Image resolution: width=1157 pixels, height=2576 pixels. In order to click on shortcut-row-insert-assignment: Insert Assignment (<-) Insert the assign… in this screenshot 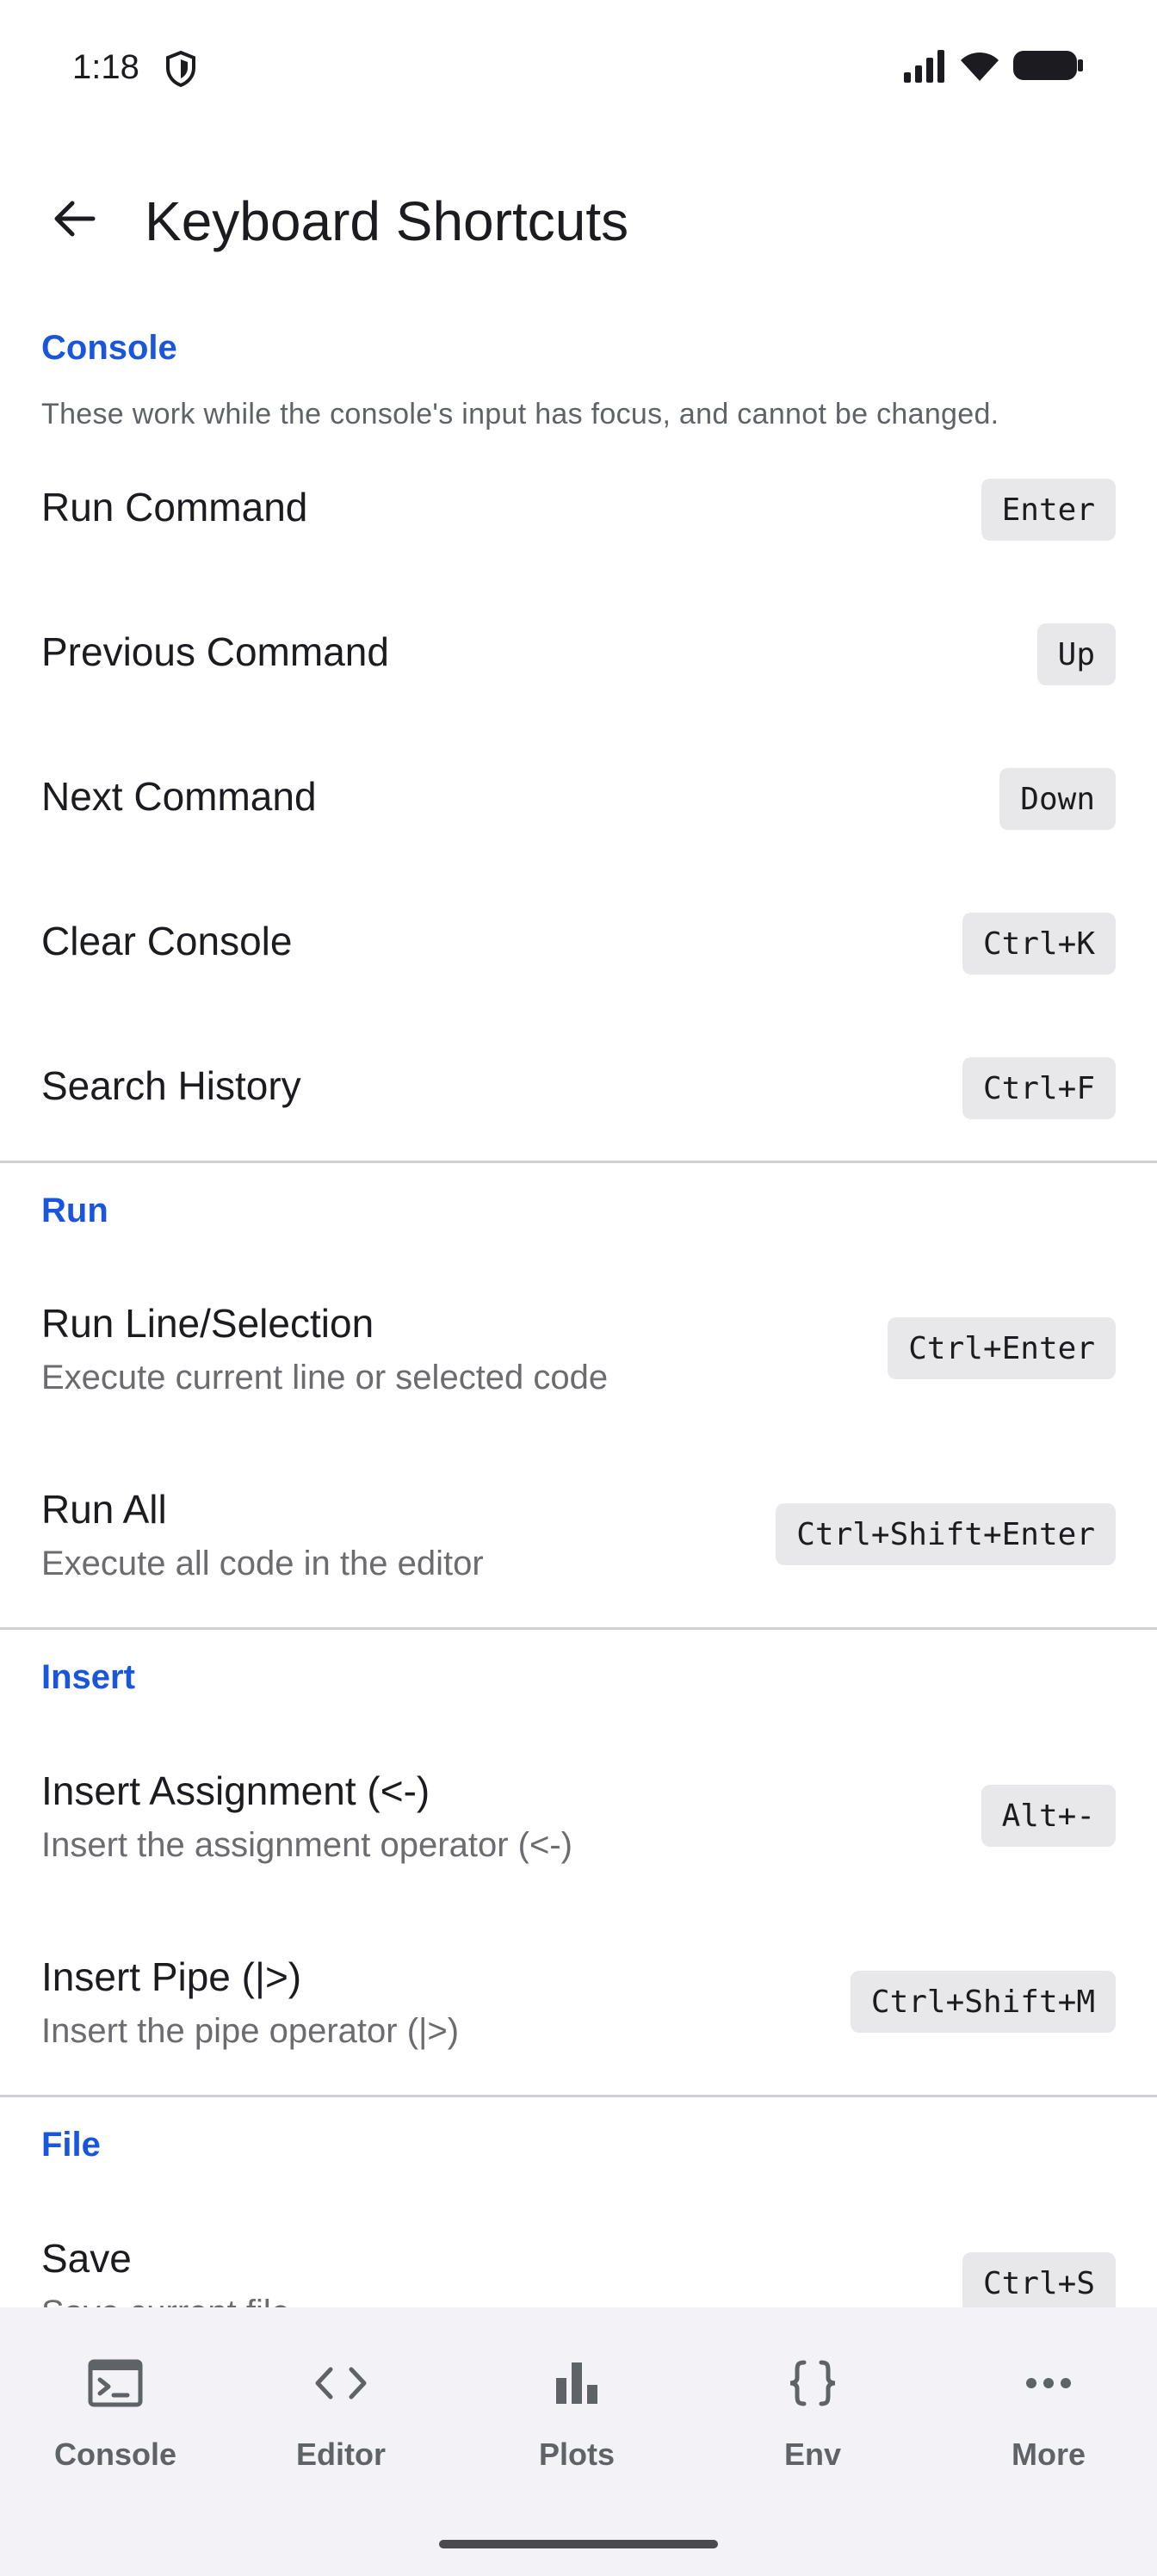, I will do `click(579, 1824)`.